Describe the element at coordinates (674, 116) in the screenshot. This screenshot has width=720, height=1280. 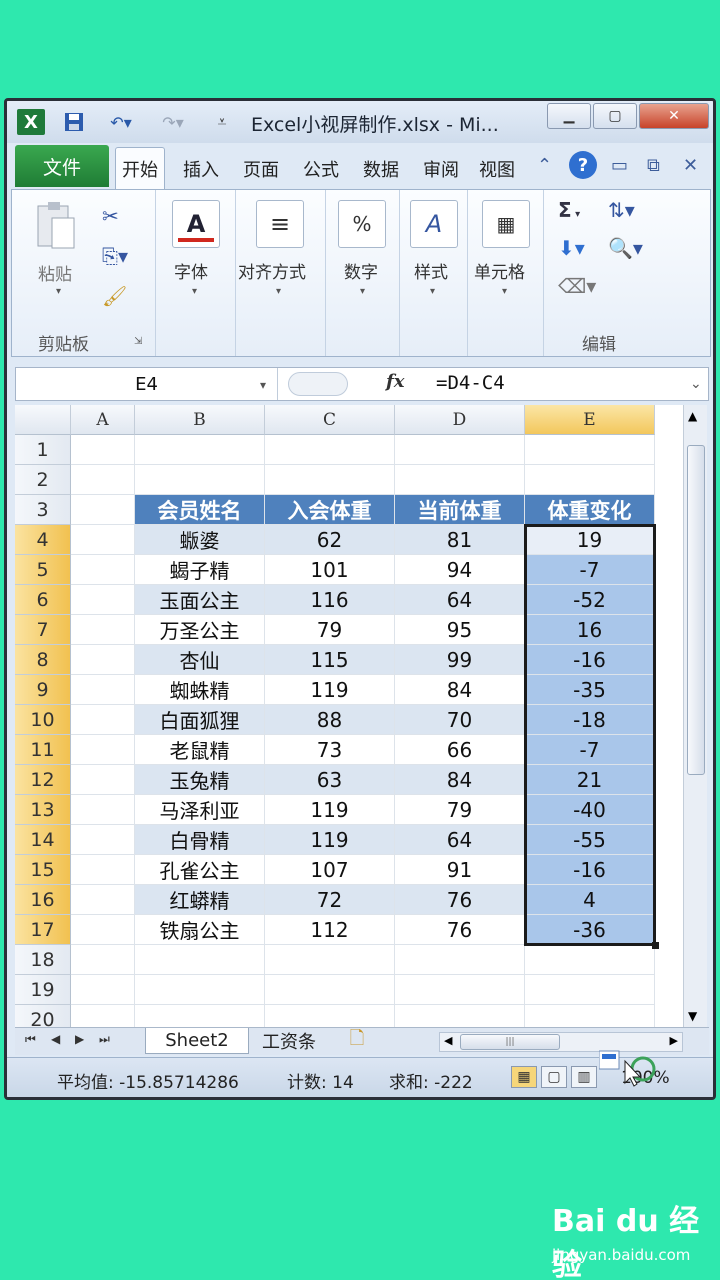
I see `close-button: ✕` at that location.